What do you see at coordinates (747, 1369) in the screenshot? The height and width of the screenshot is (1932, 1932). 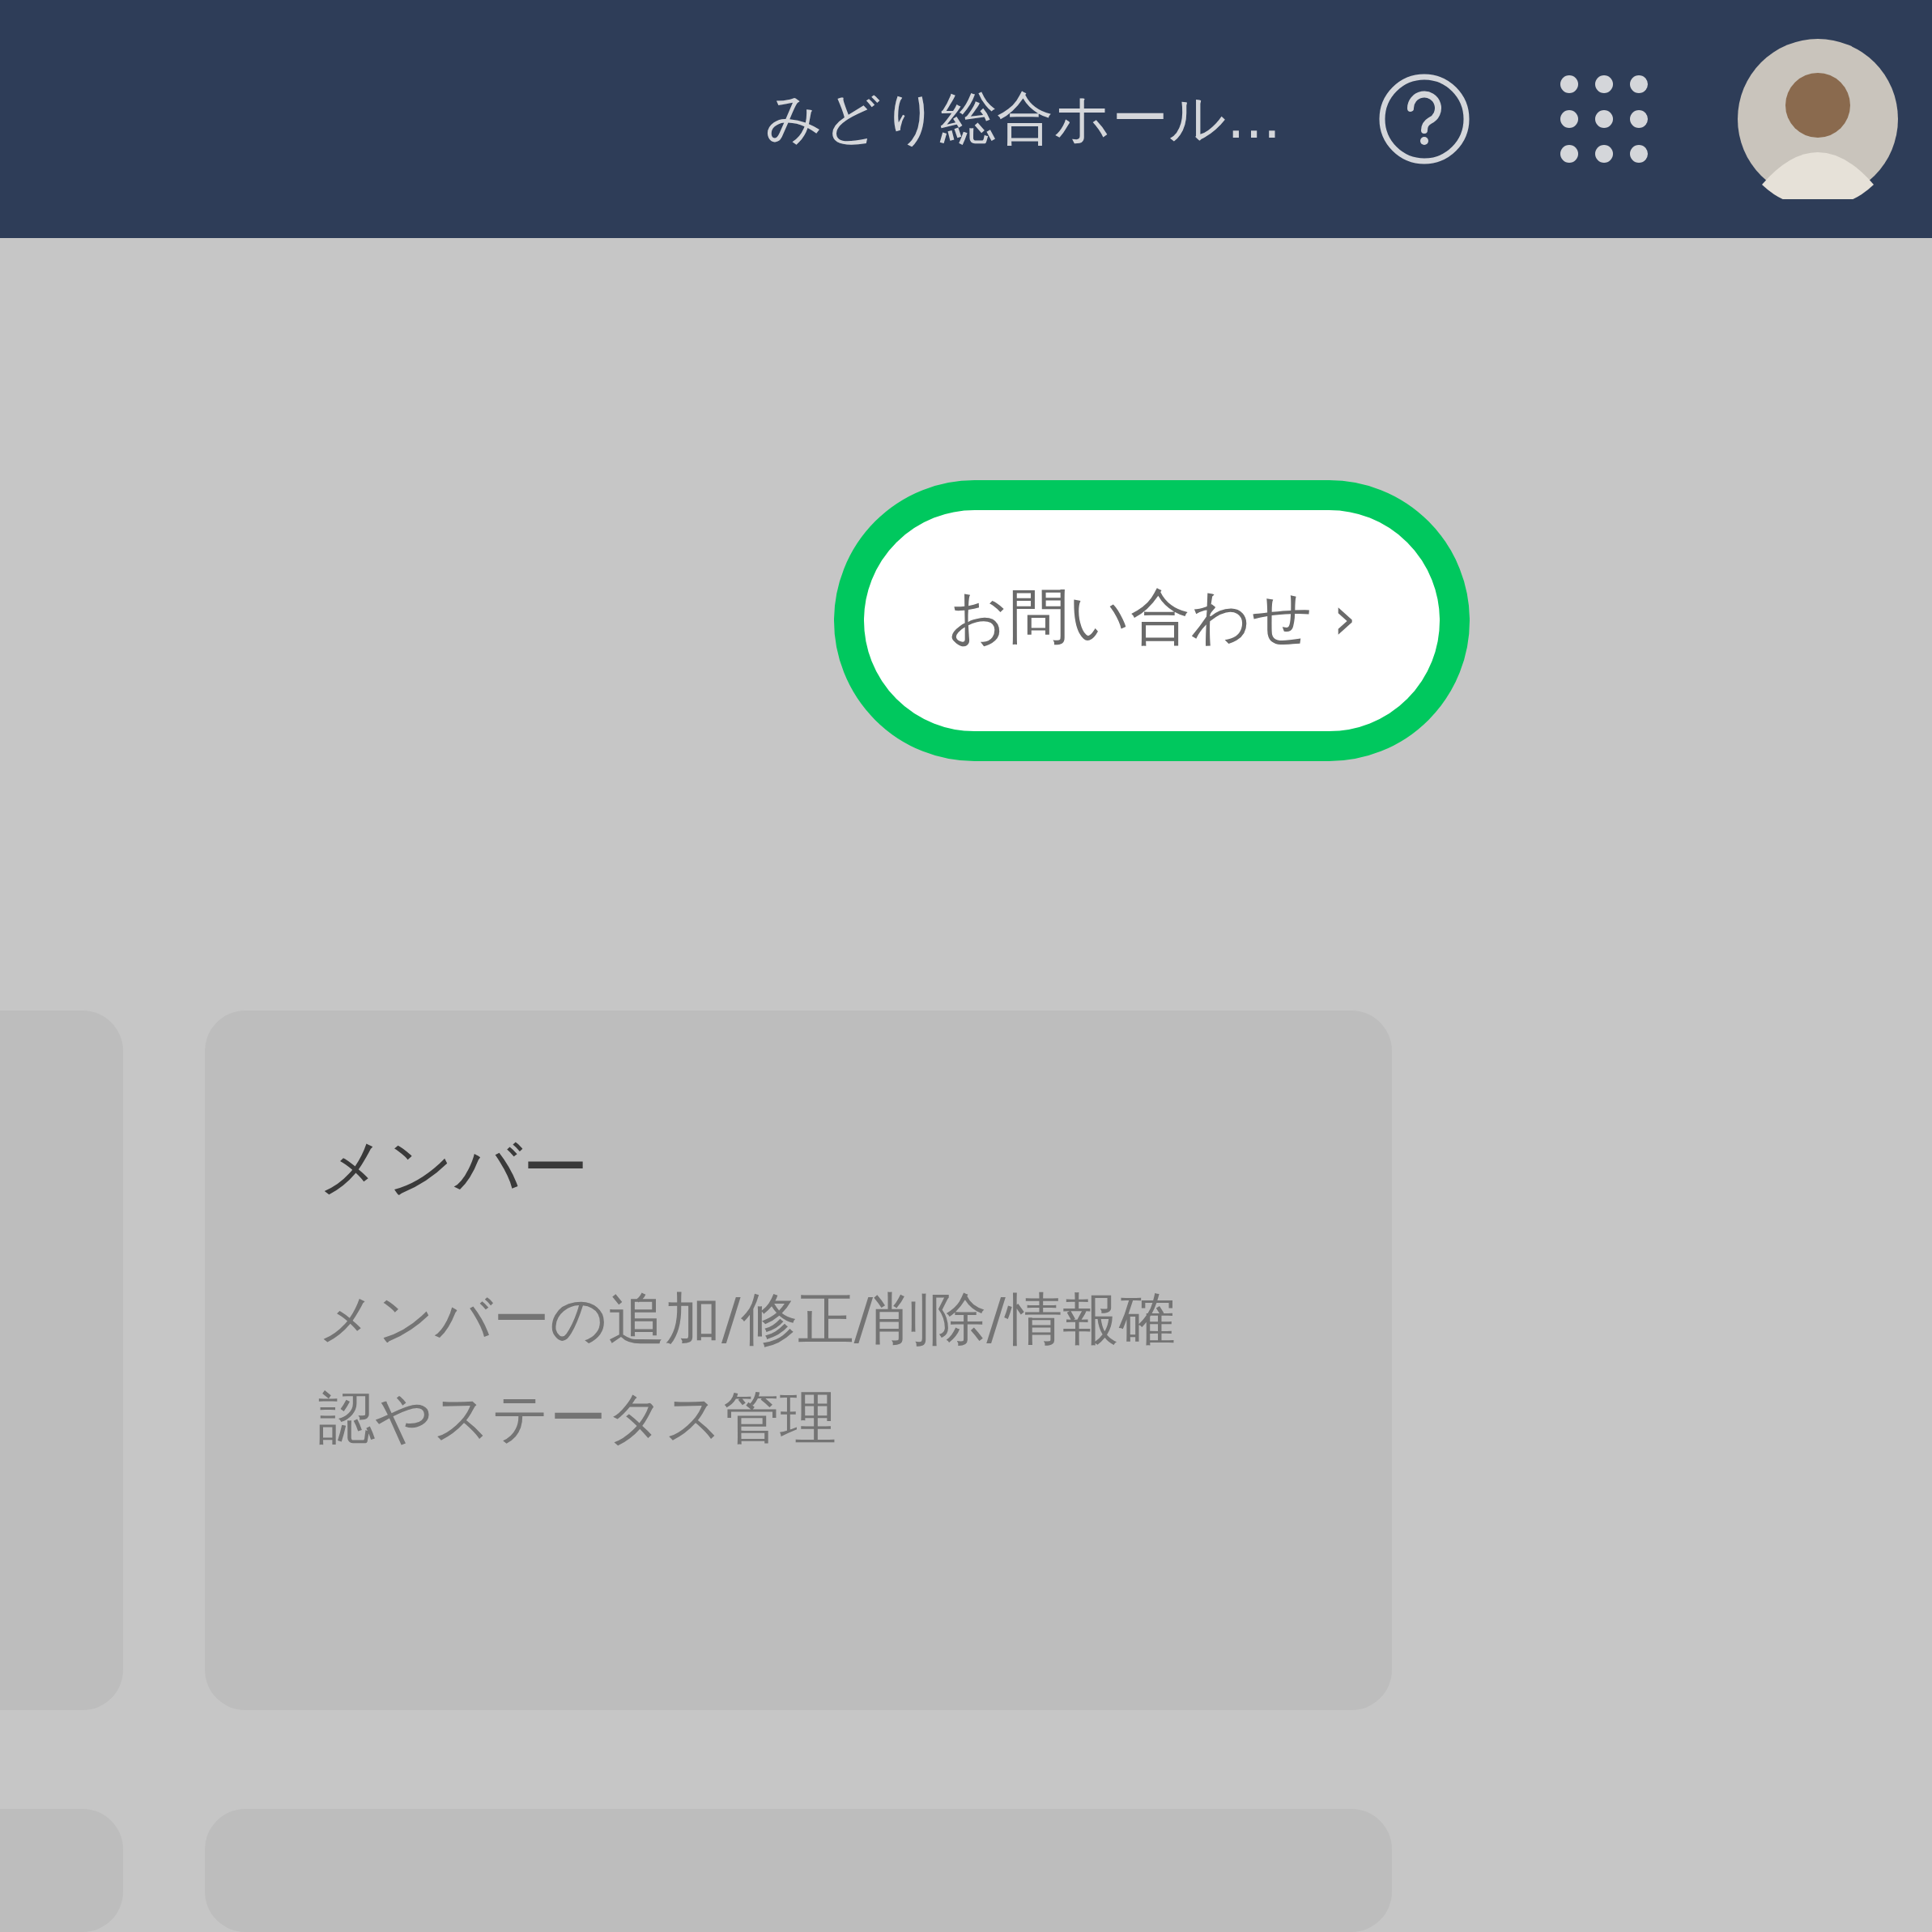 I see `card-description: メンバーの追加/修正/削除/情報確認やステータス管理` at bounding box center [747, 1369].